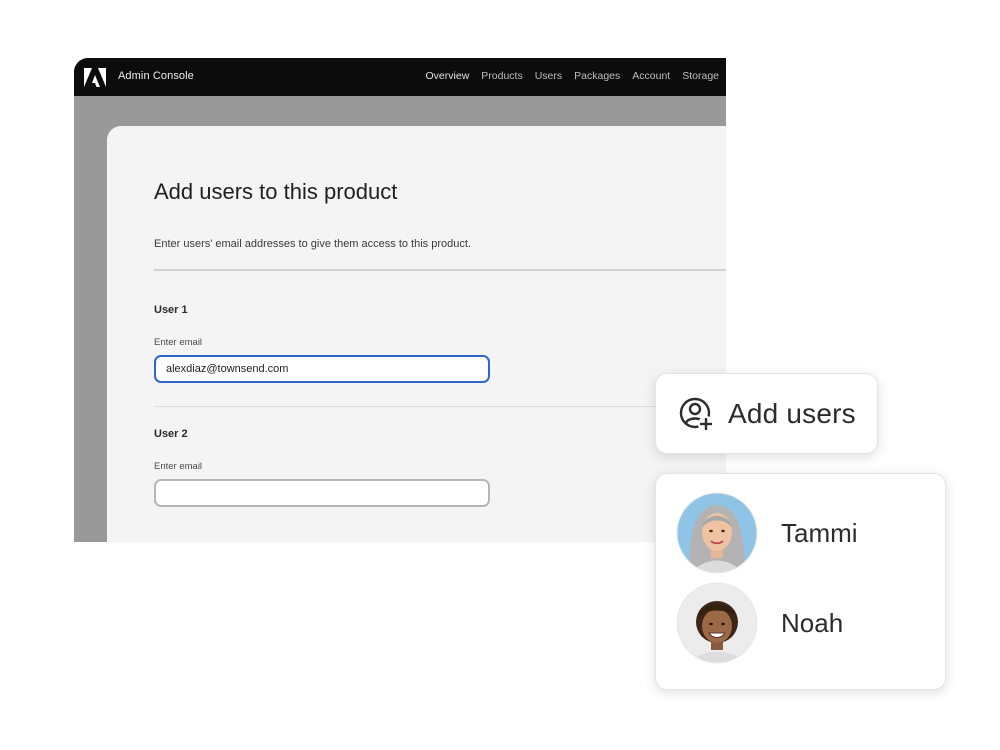  I want to click on list-item: Noah, so click(801, 623).